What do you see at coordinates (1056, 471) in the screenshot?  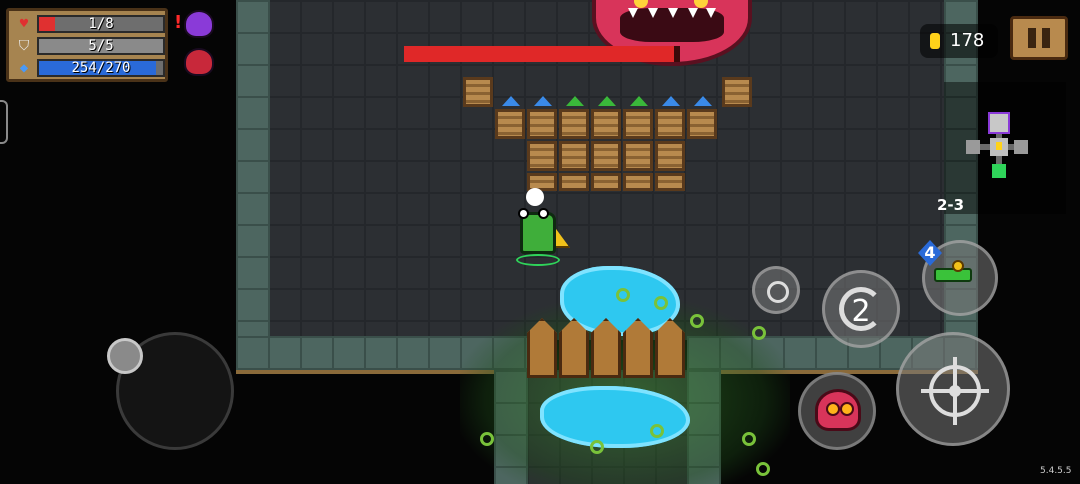 I see `version-label: 5.4.5.5` at bounding box center [1056, 471].